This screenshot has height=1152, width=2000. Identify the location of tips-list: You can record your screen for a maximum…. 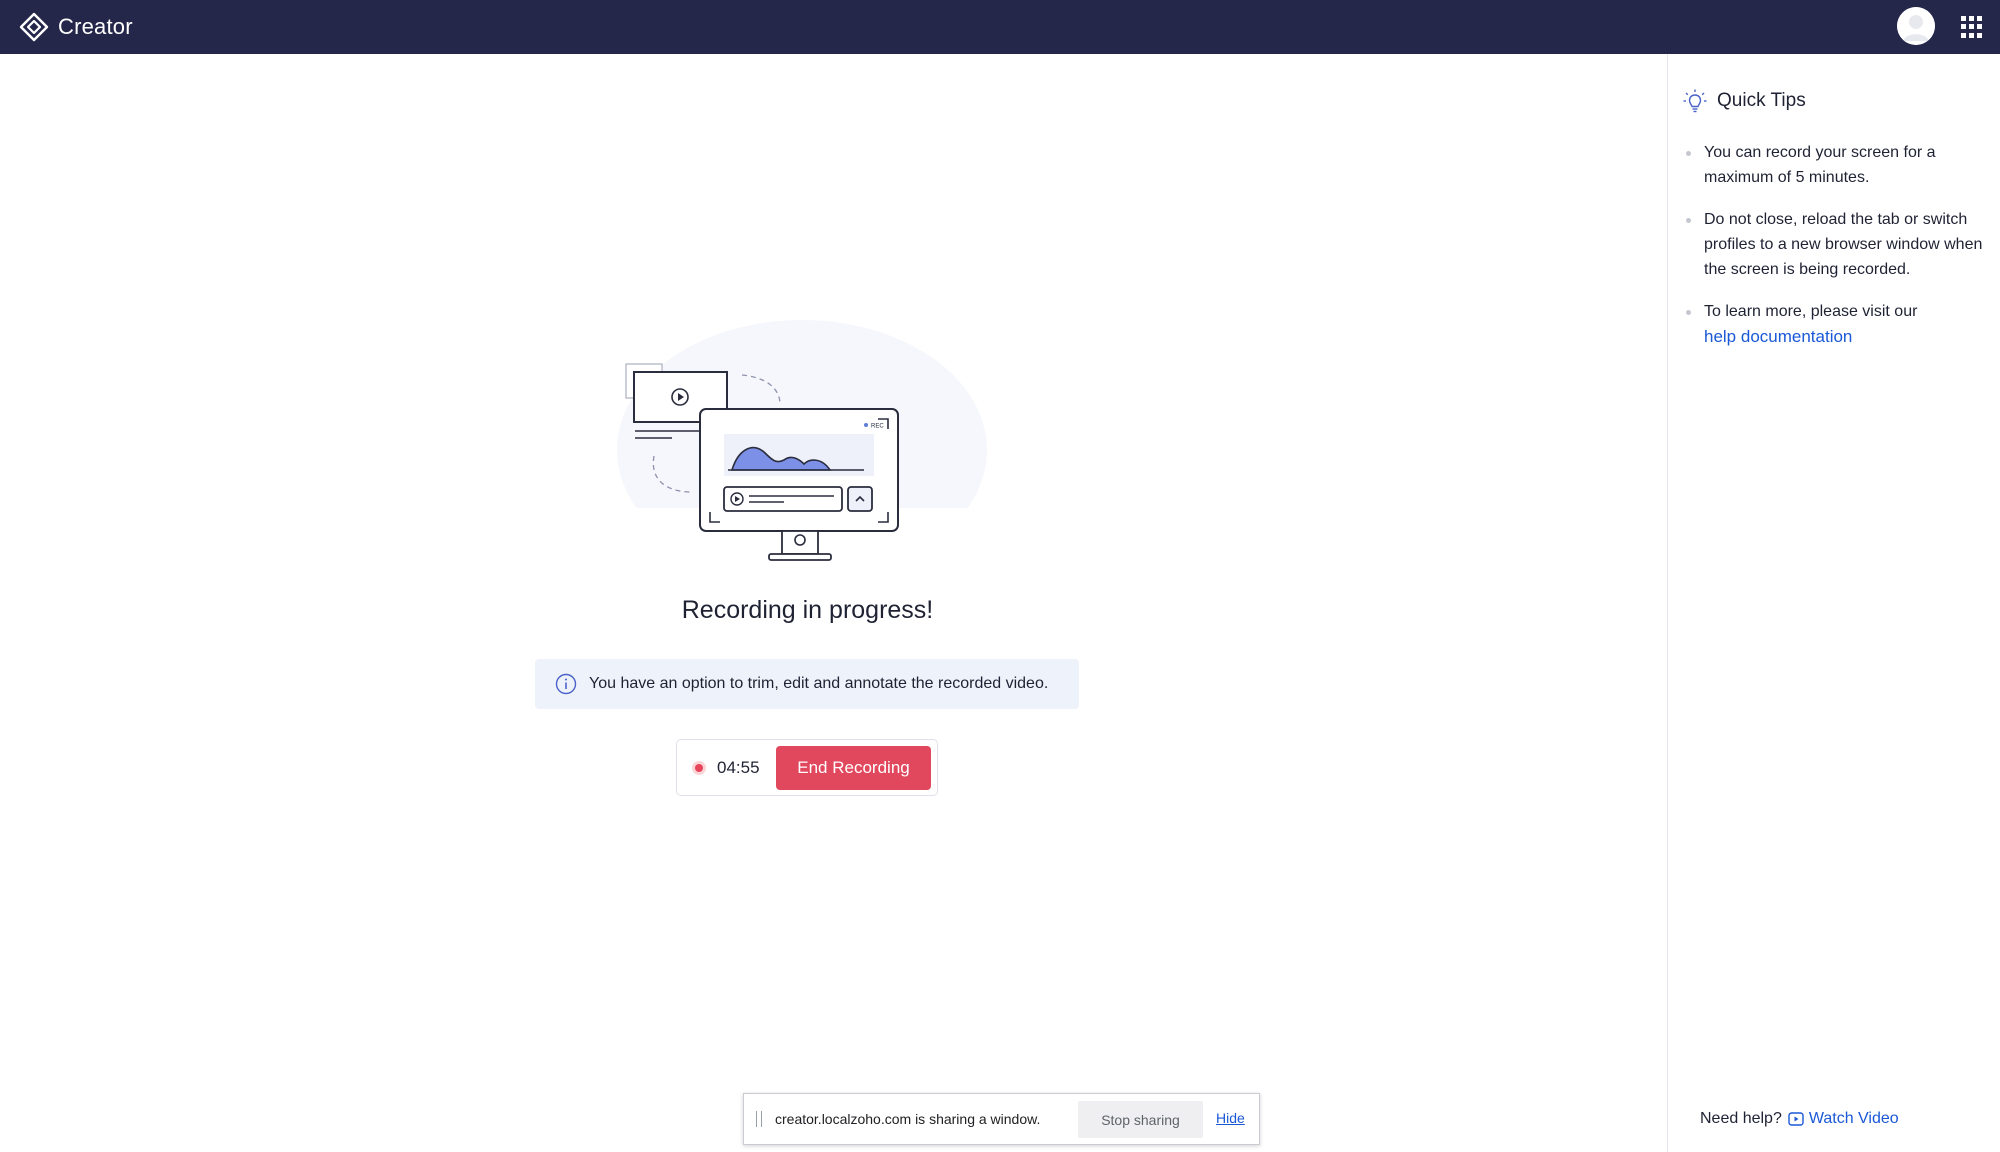
(1836, 253).